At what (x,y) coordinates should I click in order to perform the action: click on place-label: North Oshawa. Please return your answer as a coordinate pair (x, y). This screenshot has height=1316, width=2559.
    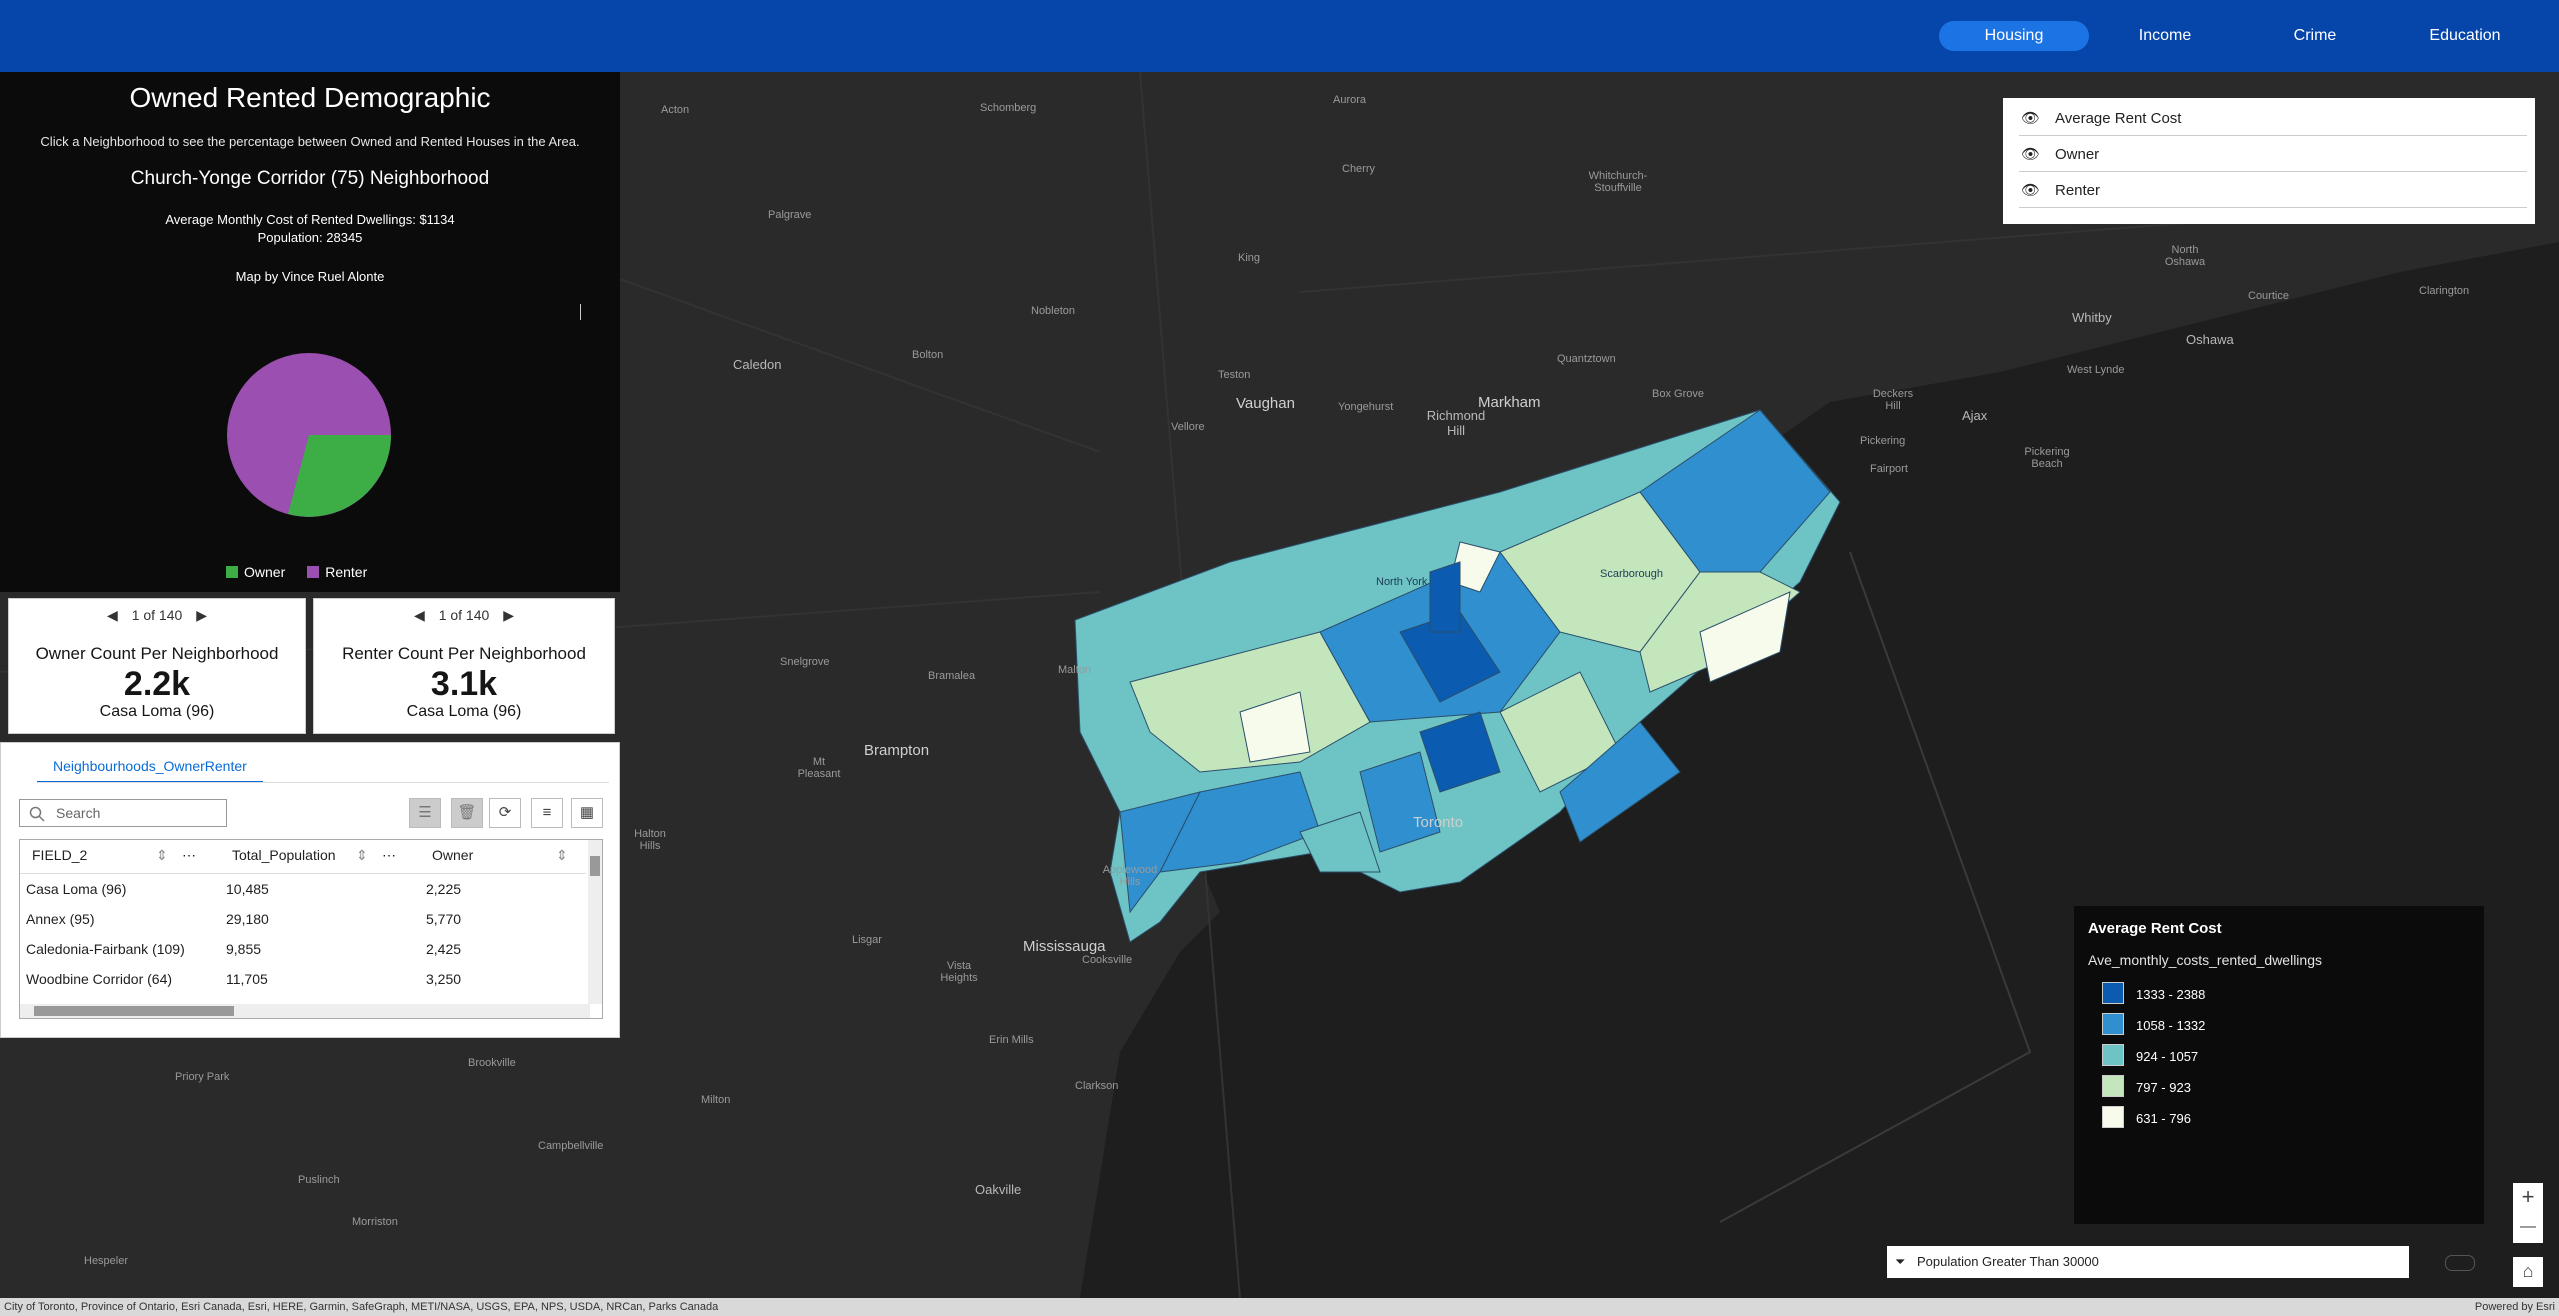
    Looking at the image, I should click on (2185, 256).